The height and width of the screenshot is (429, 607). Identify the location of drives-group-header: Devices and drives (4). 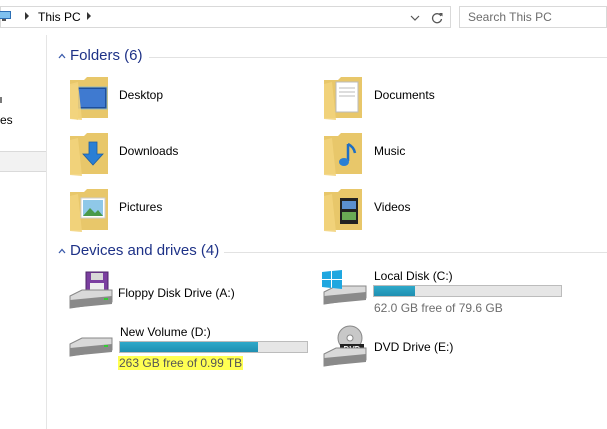
(332, 252).